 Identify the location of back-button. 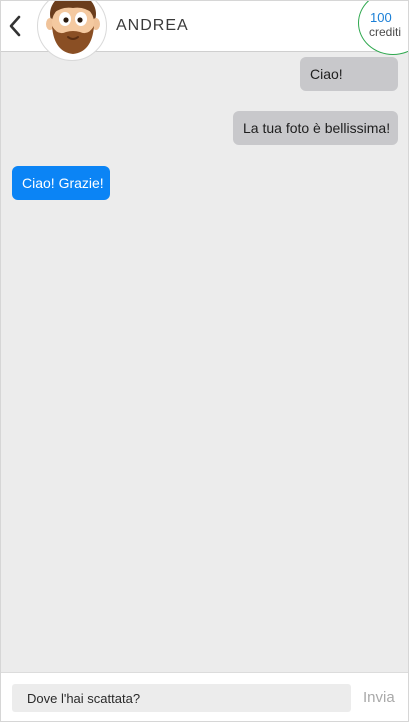
(16, 26).